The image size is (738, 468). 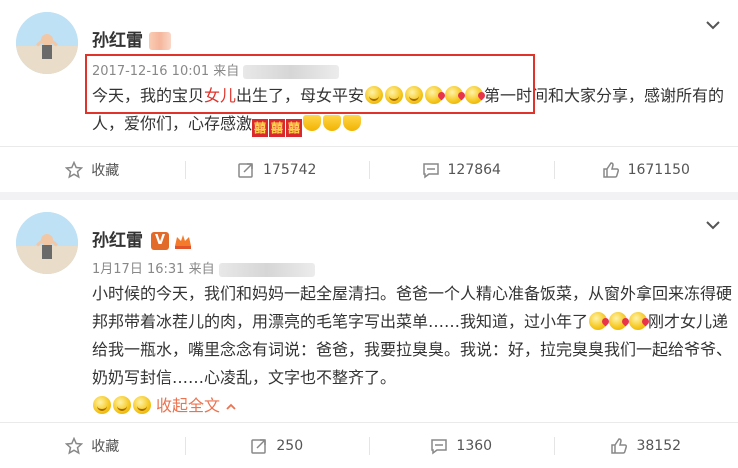 I want to click on comment-button: 1360, so click(x=461, y=445).